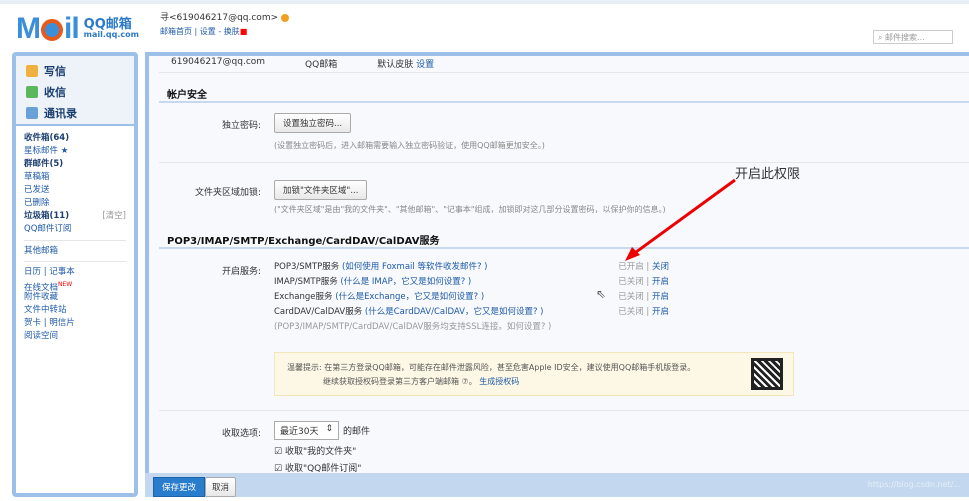  I want to click on service-row-imap: IMAP/SMTP服务 (什么是 IMAP，它又是如何设置? ) 已关闭 | 开启, so click(471, 282).